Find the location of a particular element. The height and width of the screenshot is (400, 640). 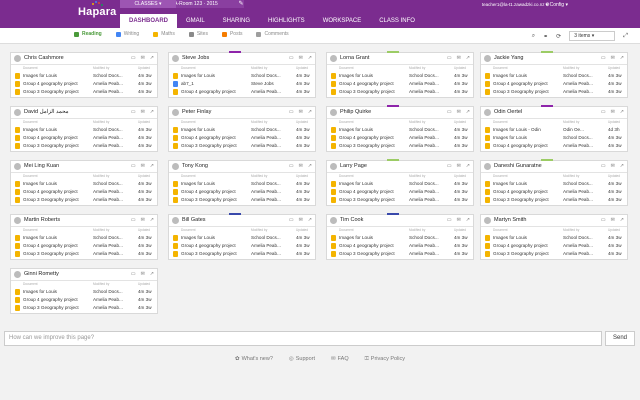

faq-link: ✉ FAQ is located at coordinates (340, 359).